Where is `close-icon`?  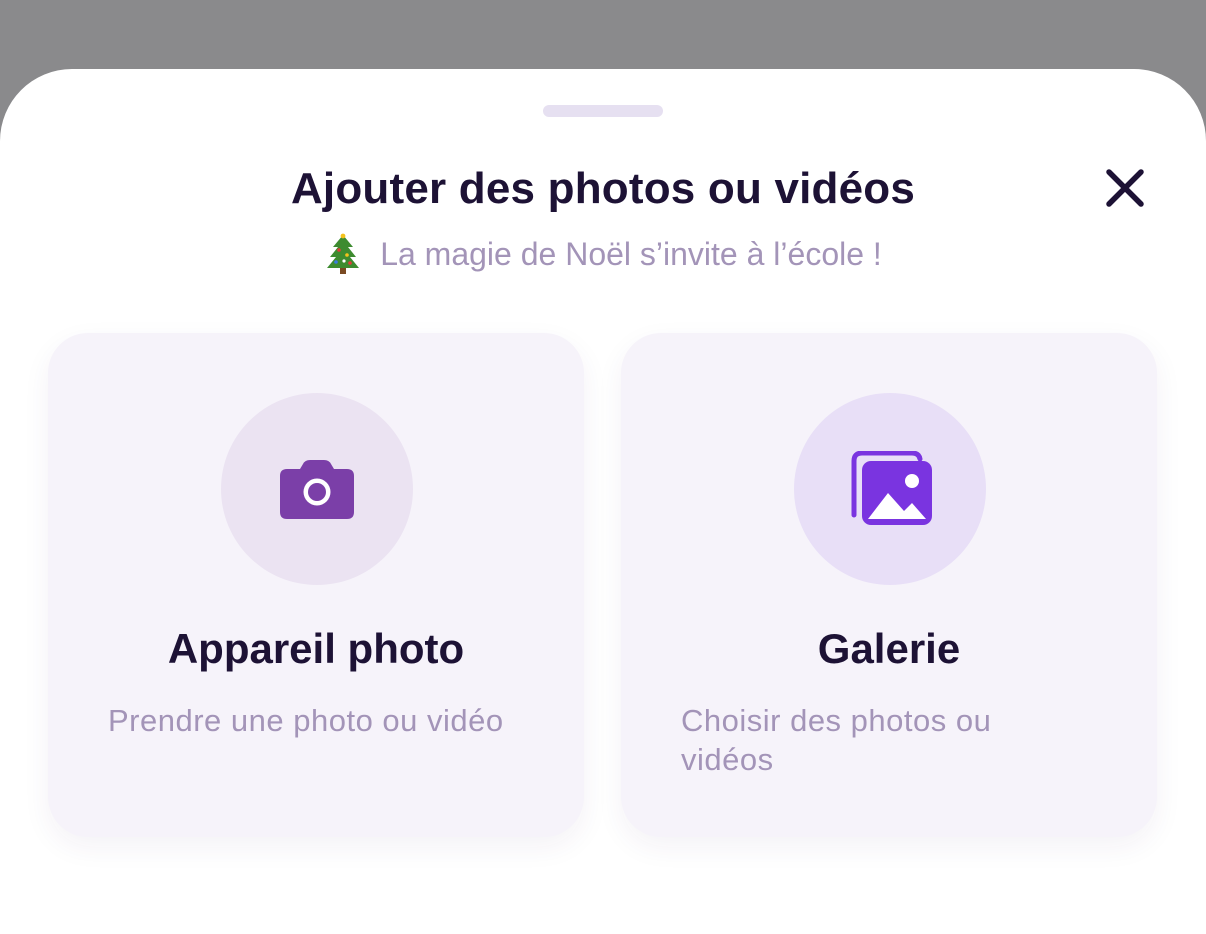
close-icon is located at coordinates (1125, 188).